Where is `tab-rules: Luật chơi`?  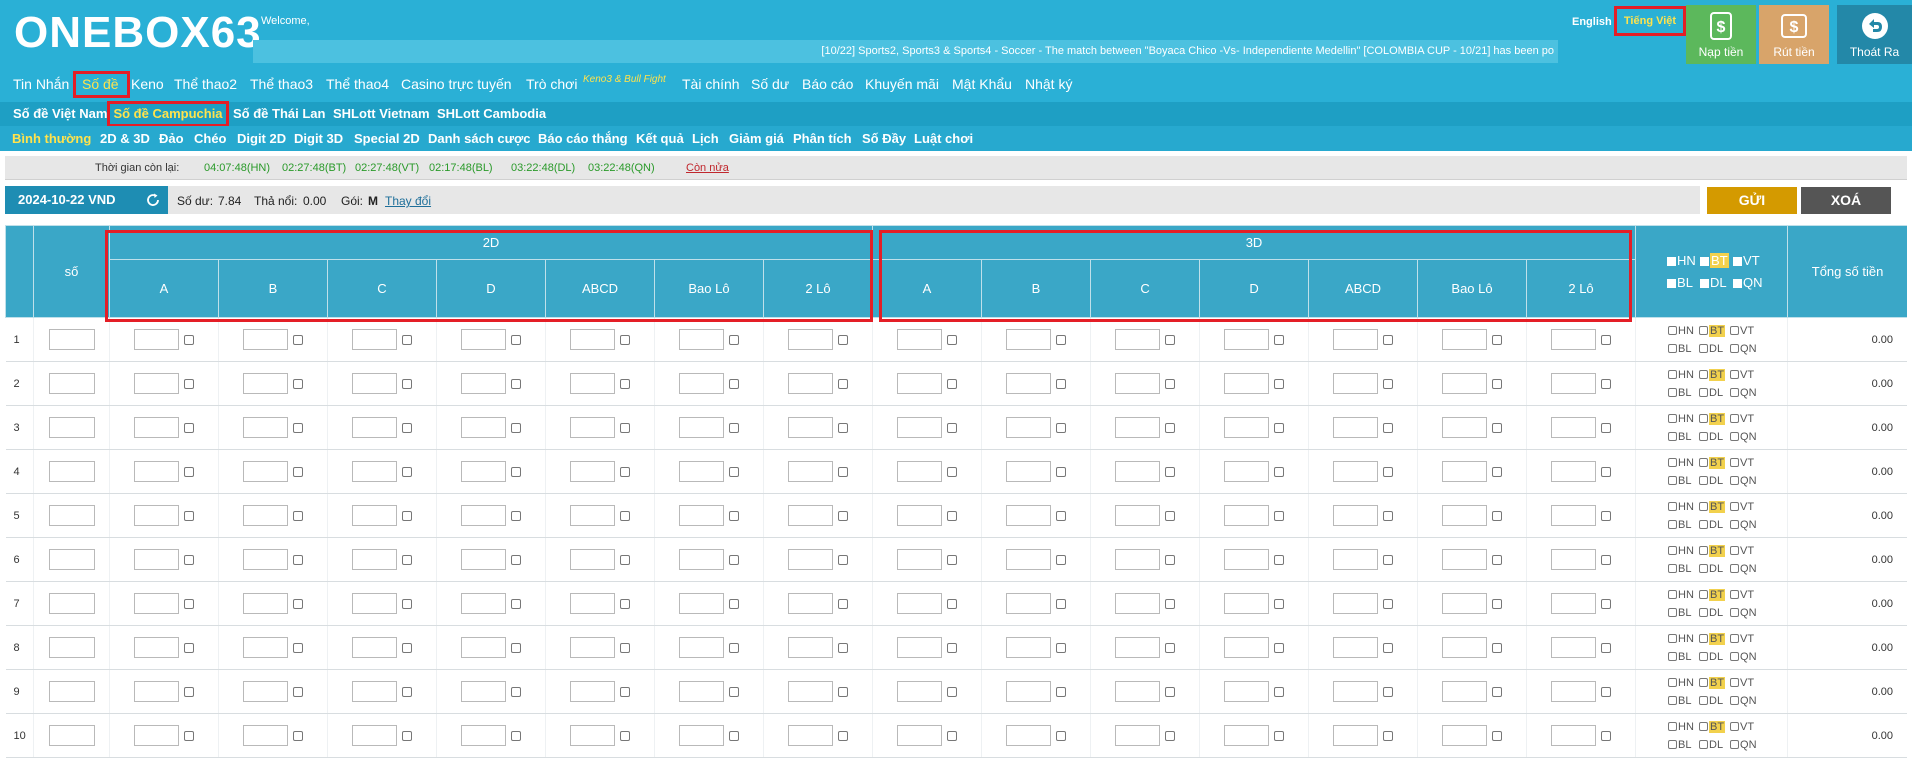 tab-rules: Luật chơi is located at coordinates (943, 138).